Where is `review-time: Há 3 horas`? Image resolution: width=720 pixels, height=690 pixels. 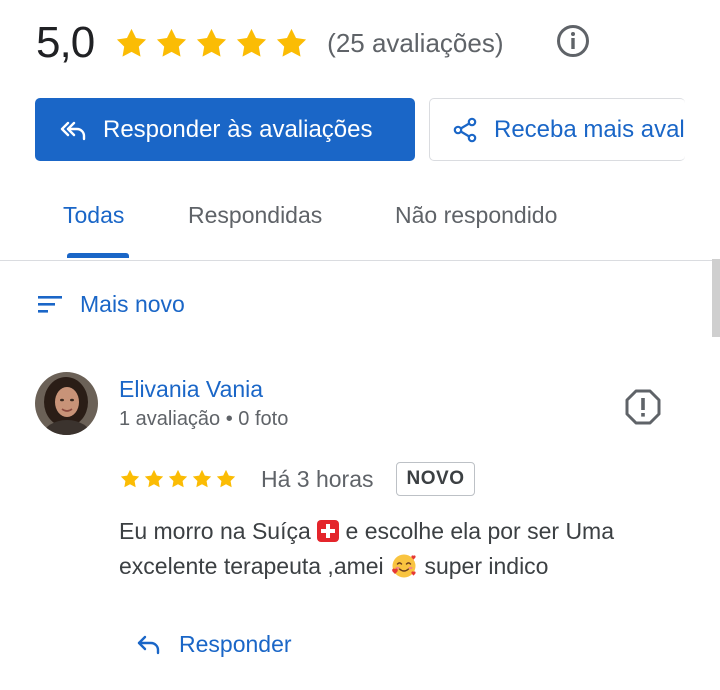
review-time: Há 3 horas is located at coordinates (317, 478).